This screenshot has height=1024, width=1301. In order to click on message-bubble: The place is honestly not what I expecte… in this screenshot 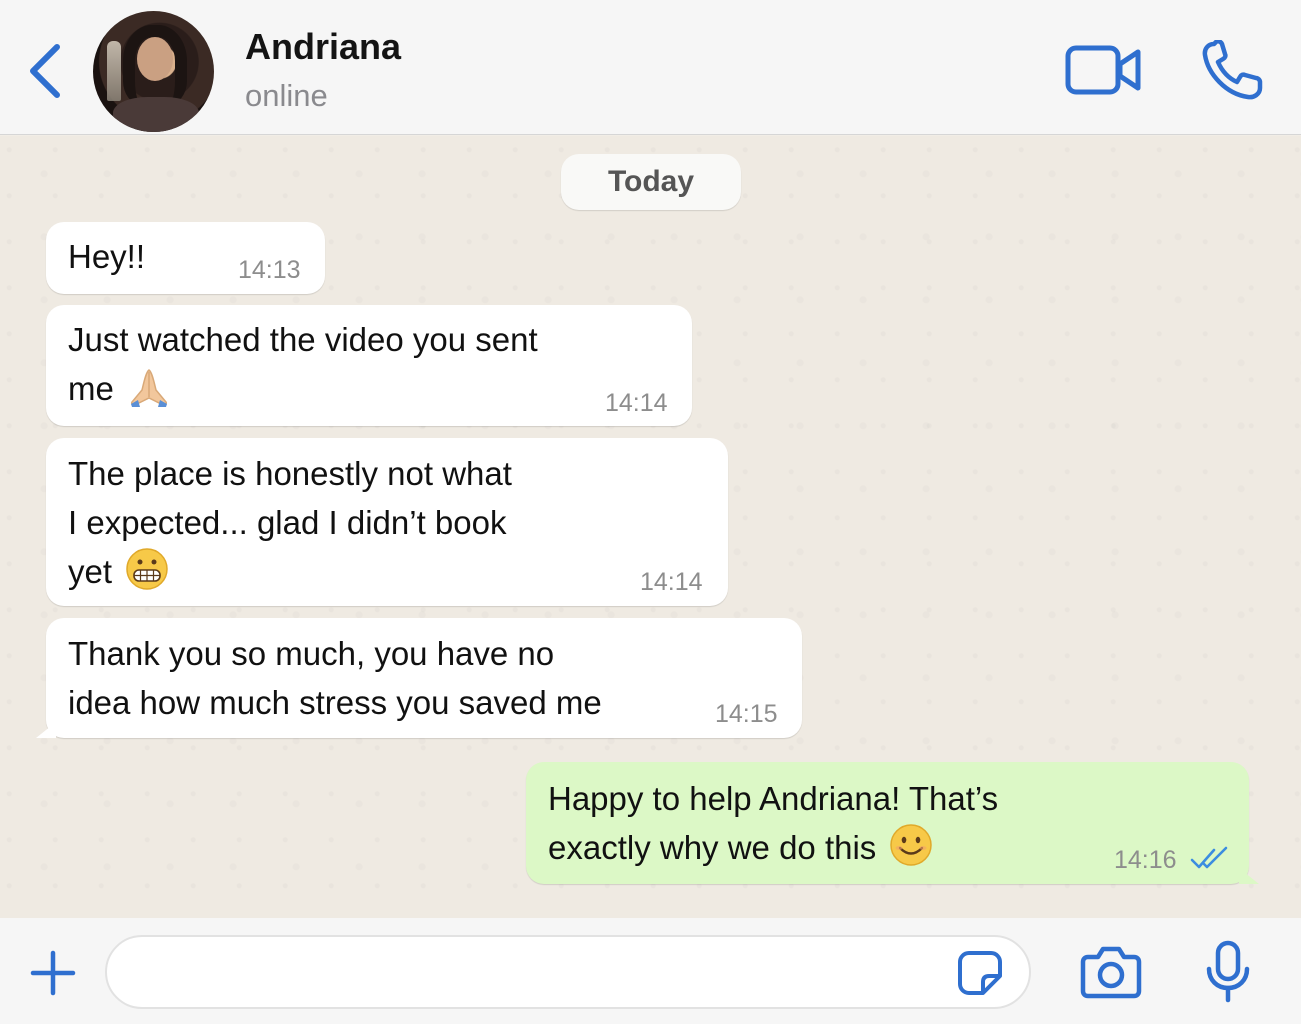, I will do `click(387, 522)`.